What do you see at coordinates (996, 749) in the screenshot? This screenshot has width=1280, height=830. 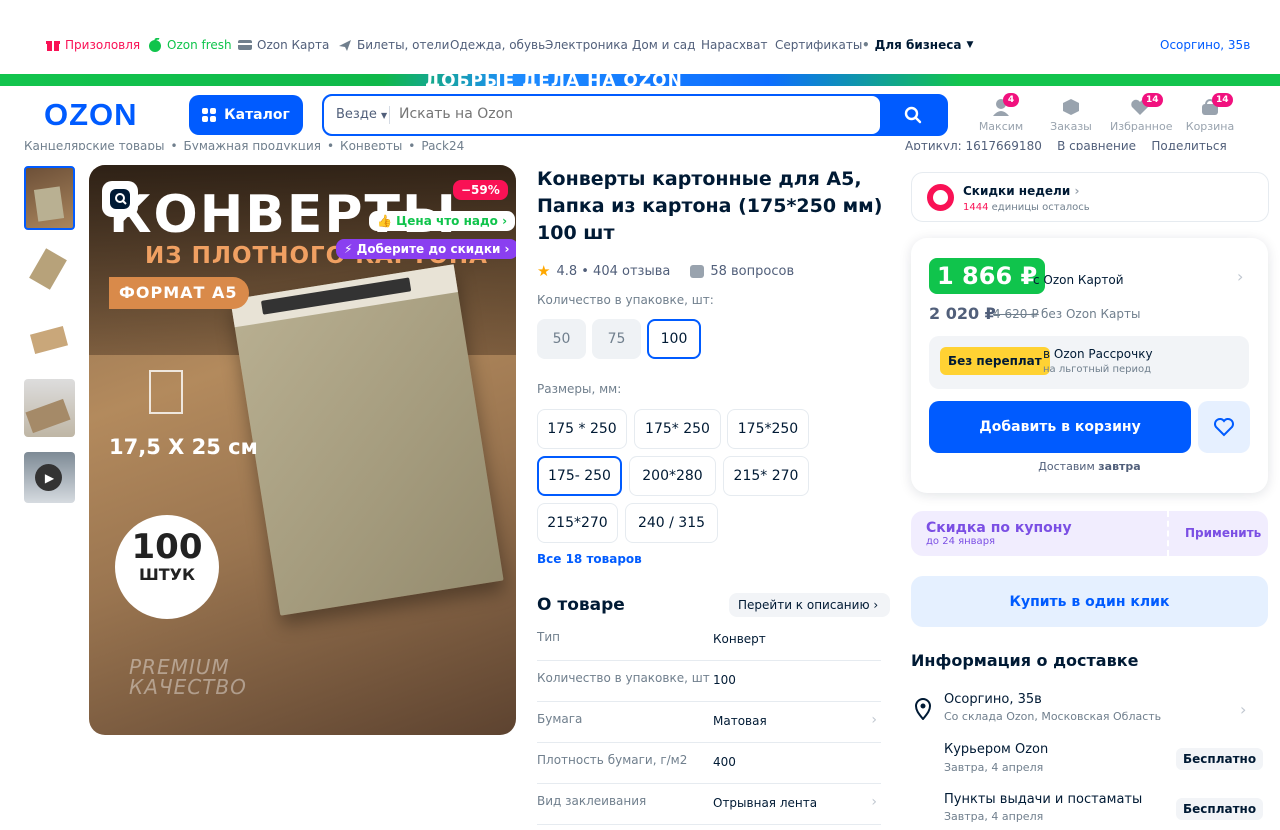 I see `delivery-option-title: Курьером Ozon` at bounding box center [996, 749].